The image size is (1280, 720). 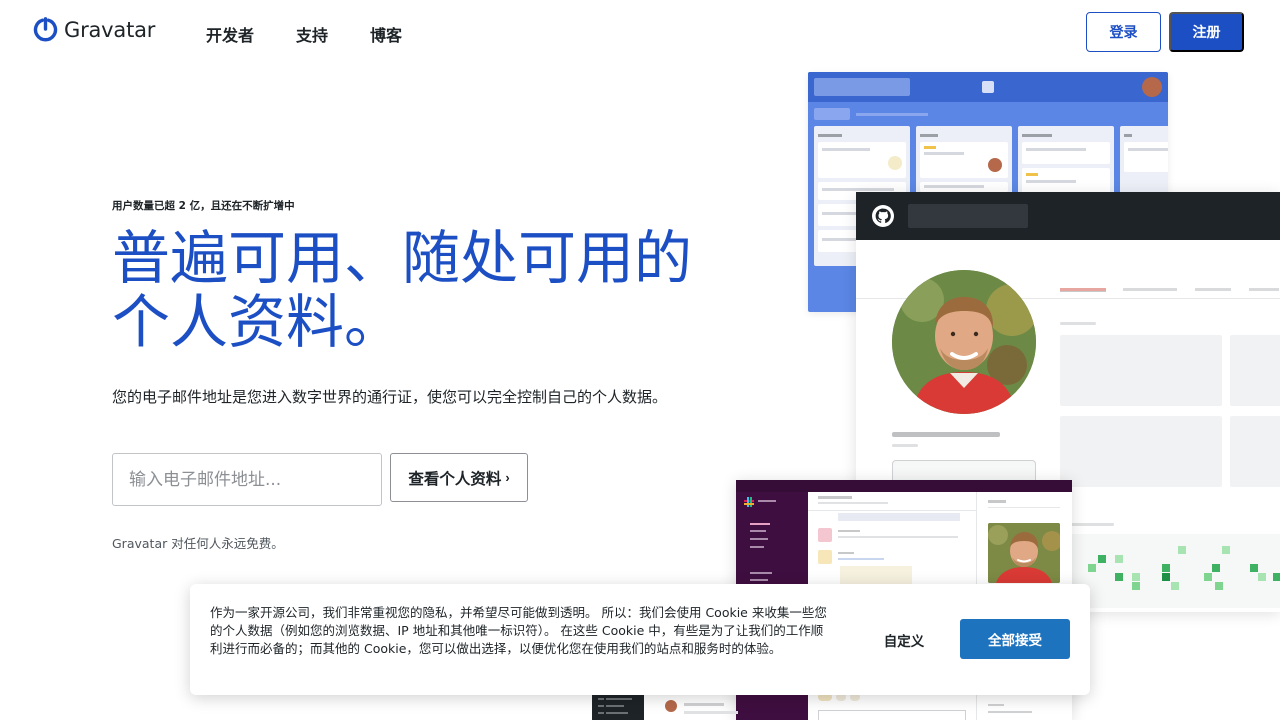 I want to click on slack-header-divider, so click(x=892, y=510).